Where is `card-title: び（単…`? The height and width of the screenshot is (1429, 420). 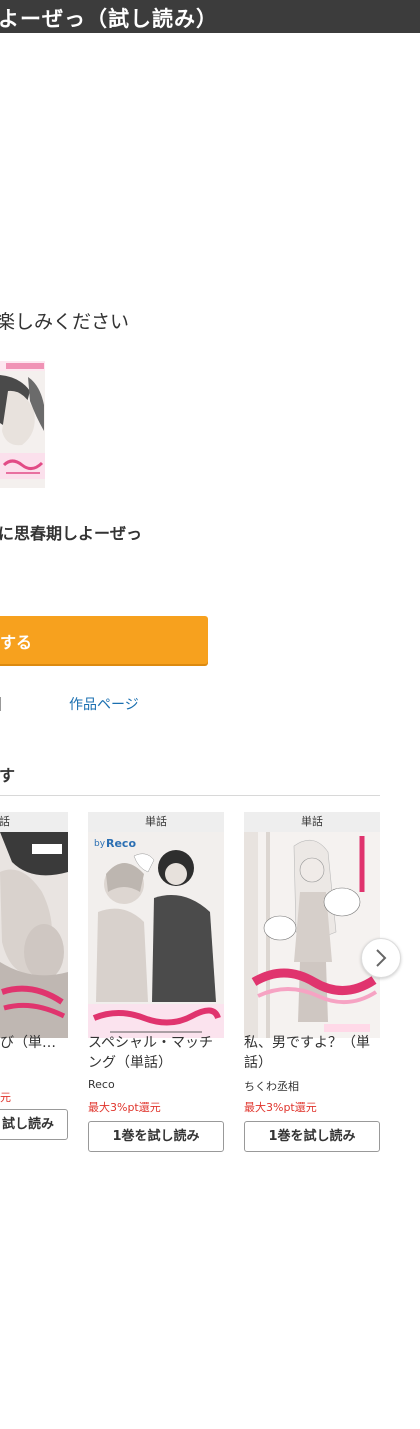 card-title: び（単… is located at coordinates (34, 1043).